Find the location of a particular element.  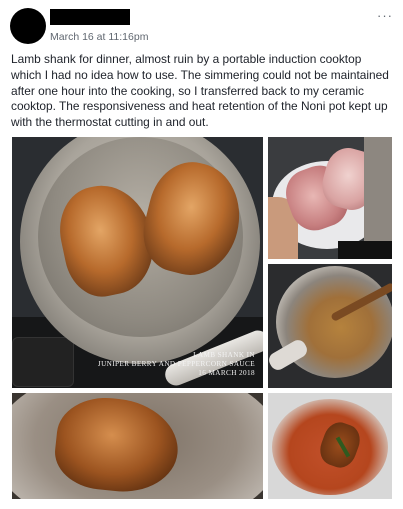

photo-lamb-searing is located at coordinates (137, 446).